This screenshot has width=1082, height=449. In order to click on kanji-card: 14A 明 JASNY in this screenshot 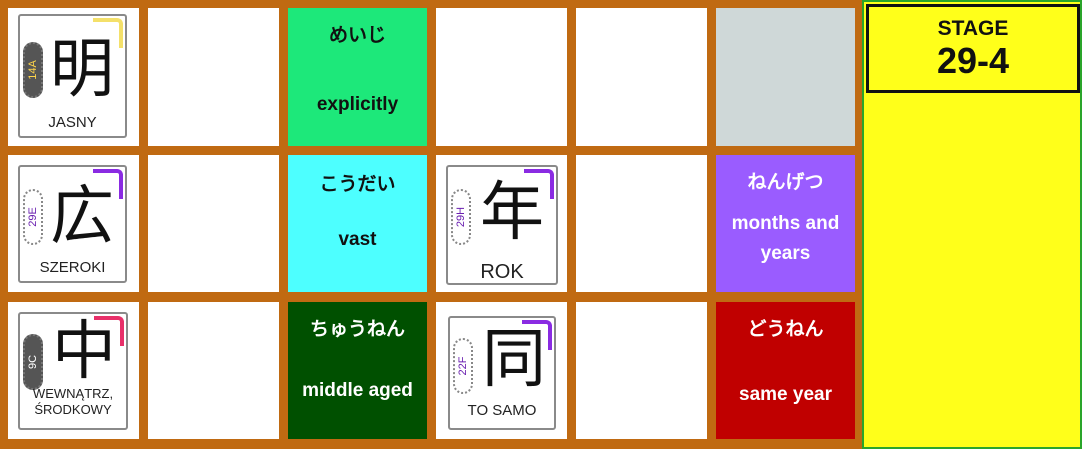, I will do `click(72, 76)`.